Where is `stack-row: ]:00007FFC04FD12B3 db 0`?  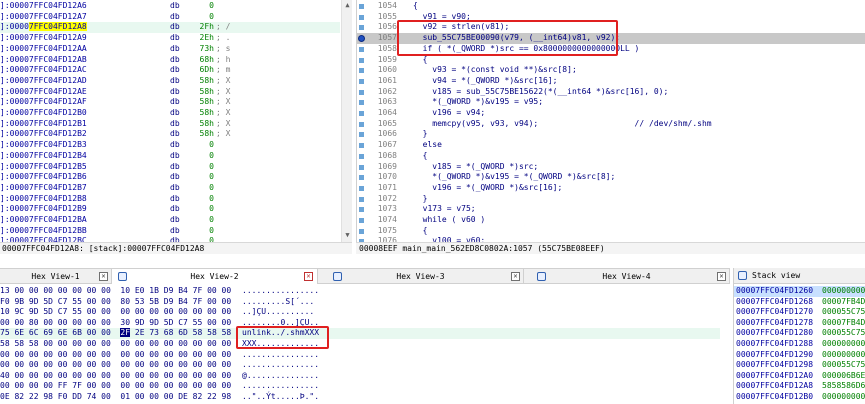
stack-row: ]:00007FFC04FD12B3 db 0 is located at coordinates (170, 145).